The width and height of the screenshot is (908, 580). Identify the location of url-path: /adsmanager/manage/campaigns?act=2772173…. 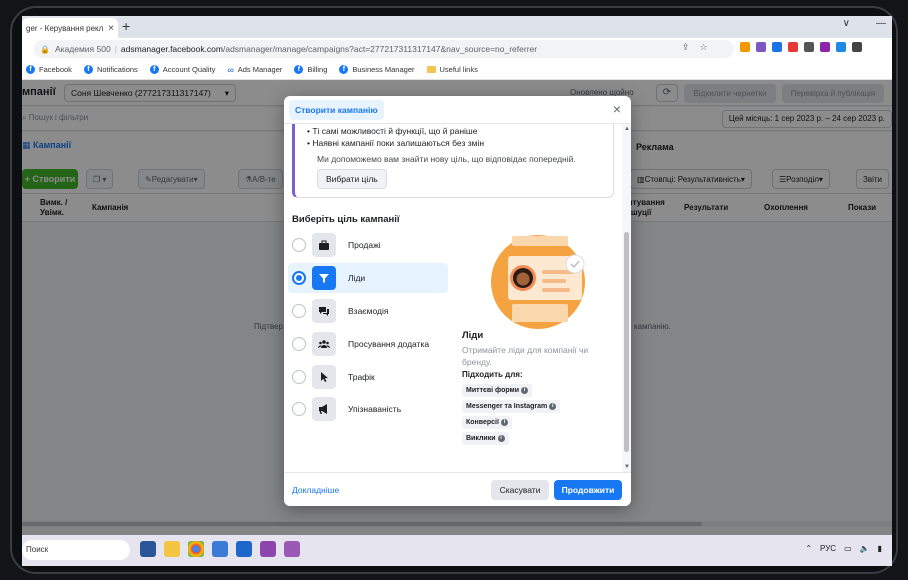
(380, 49).